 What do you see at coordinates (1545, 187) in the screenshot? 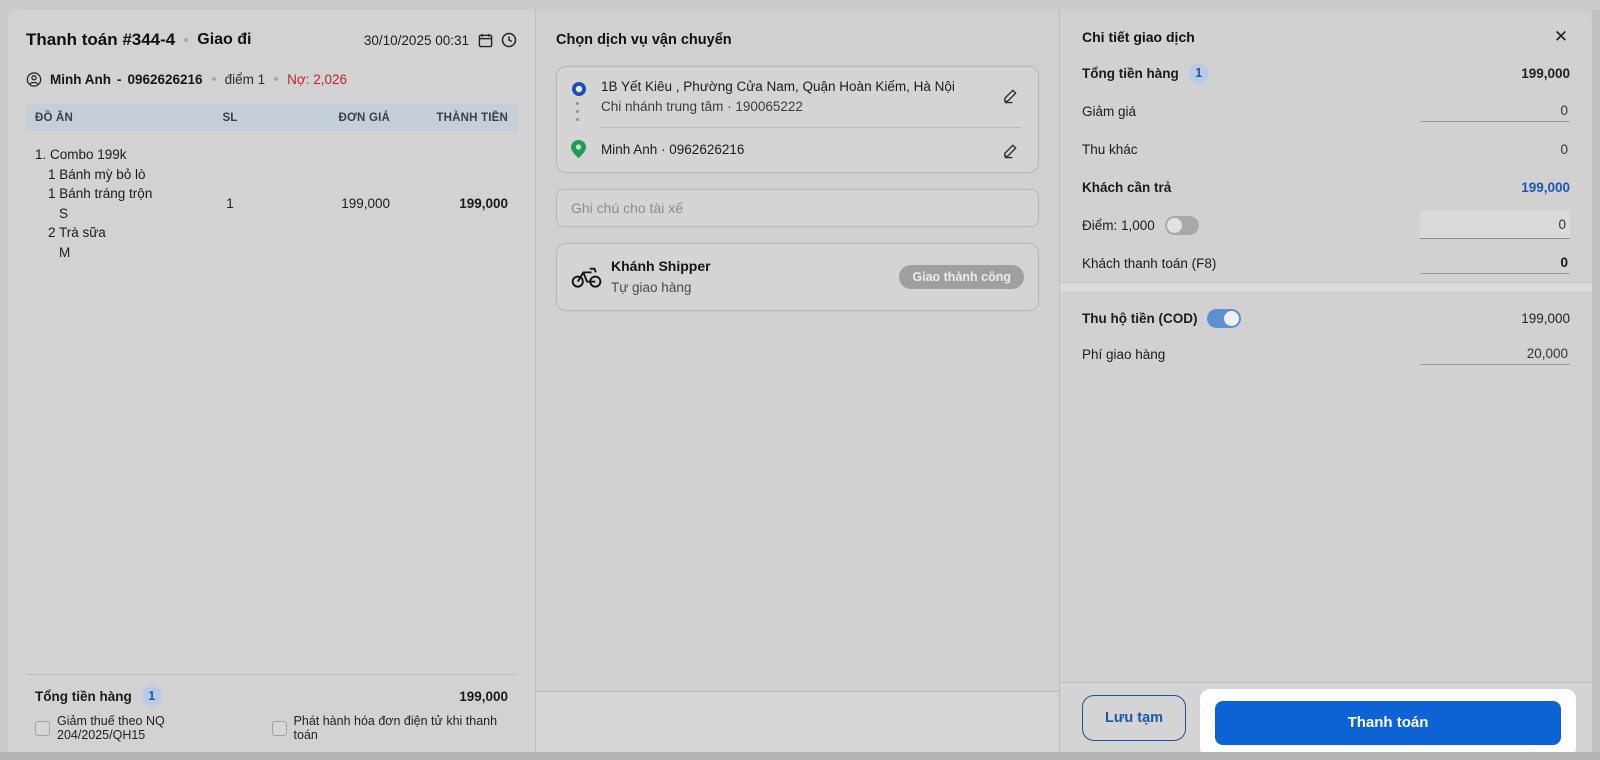
I see `amount-due-value: 199,000` at bounding box center [1545, 187].